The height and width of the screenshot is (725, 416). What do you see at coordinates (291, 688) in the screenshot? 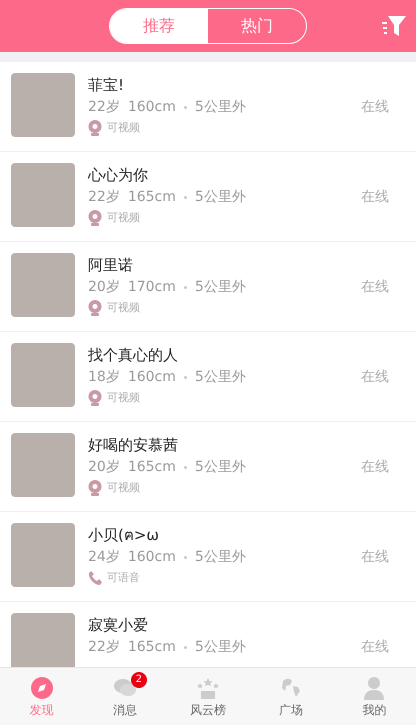
I see `globe-icon` at bounding box center [291, 688].